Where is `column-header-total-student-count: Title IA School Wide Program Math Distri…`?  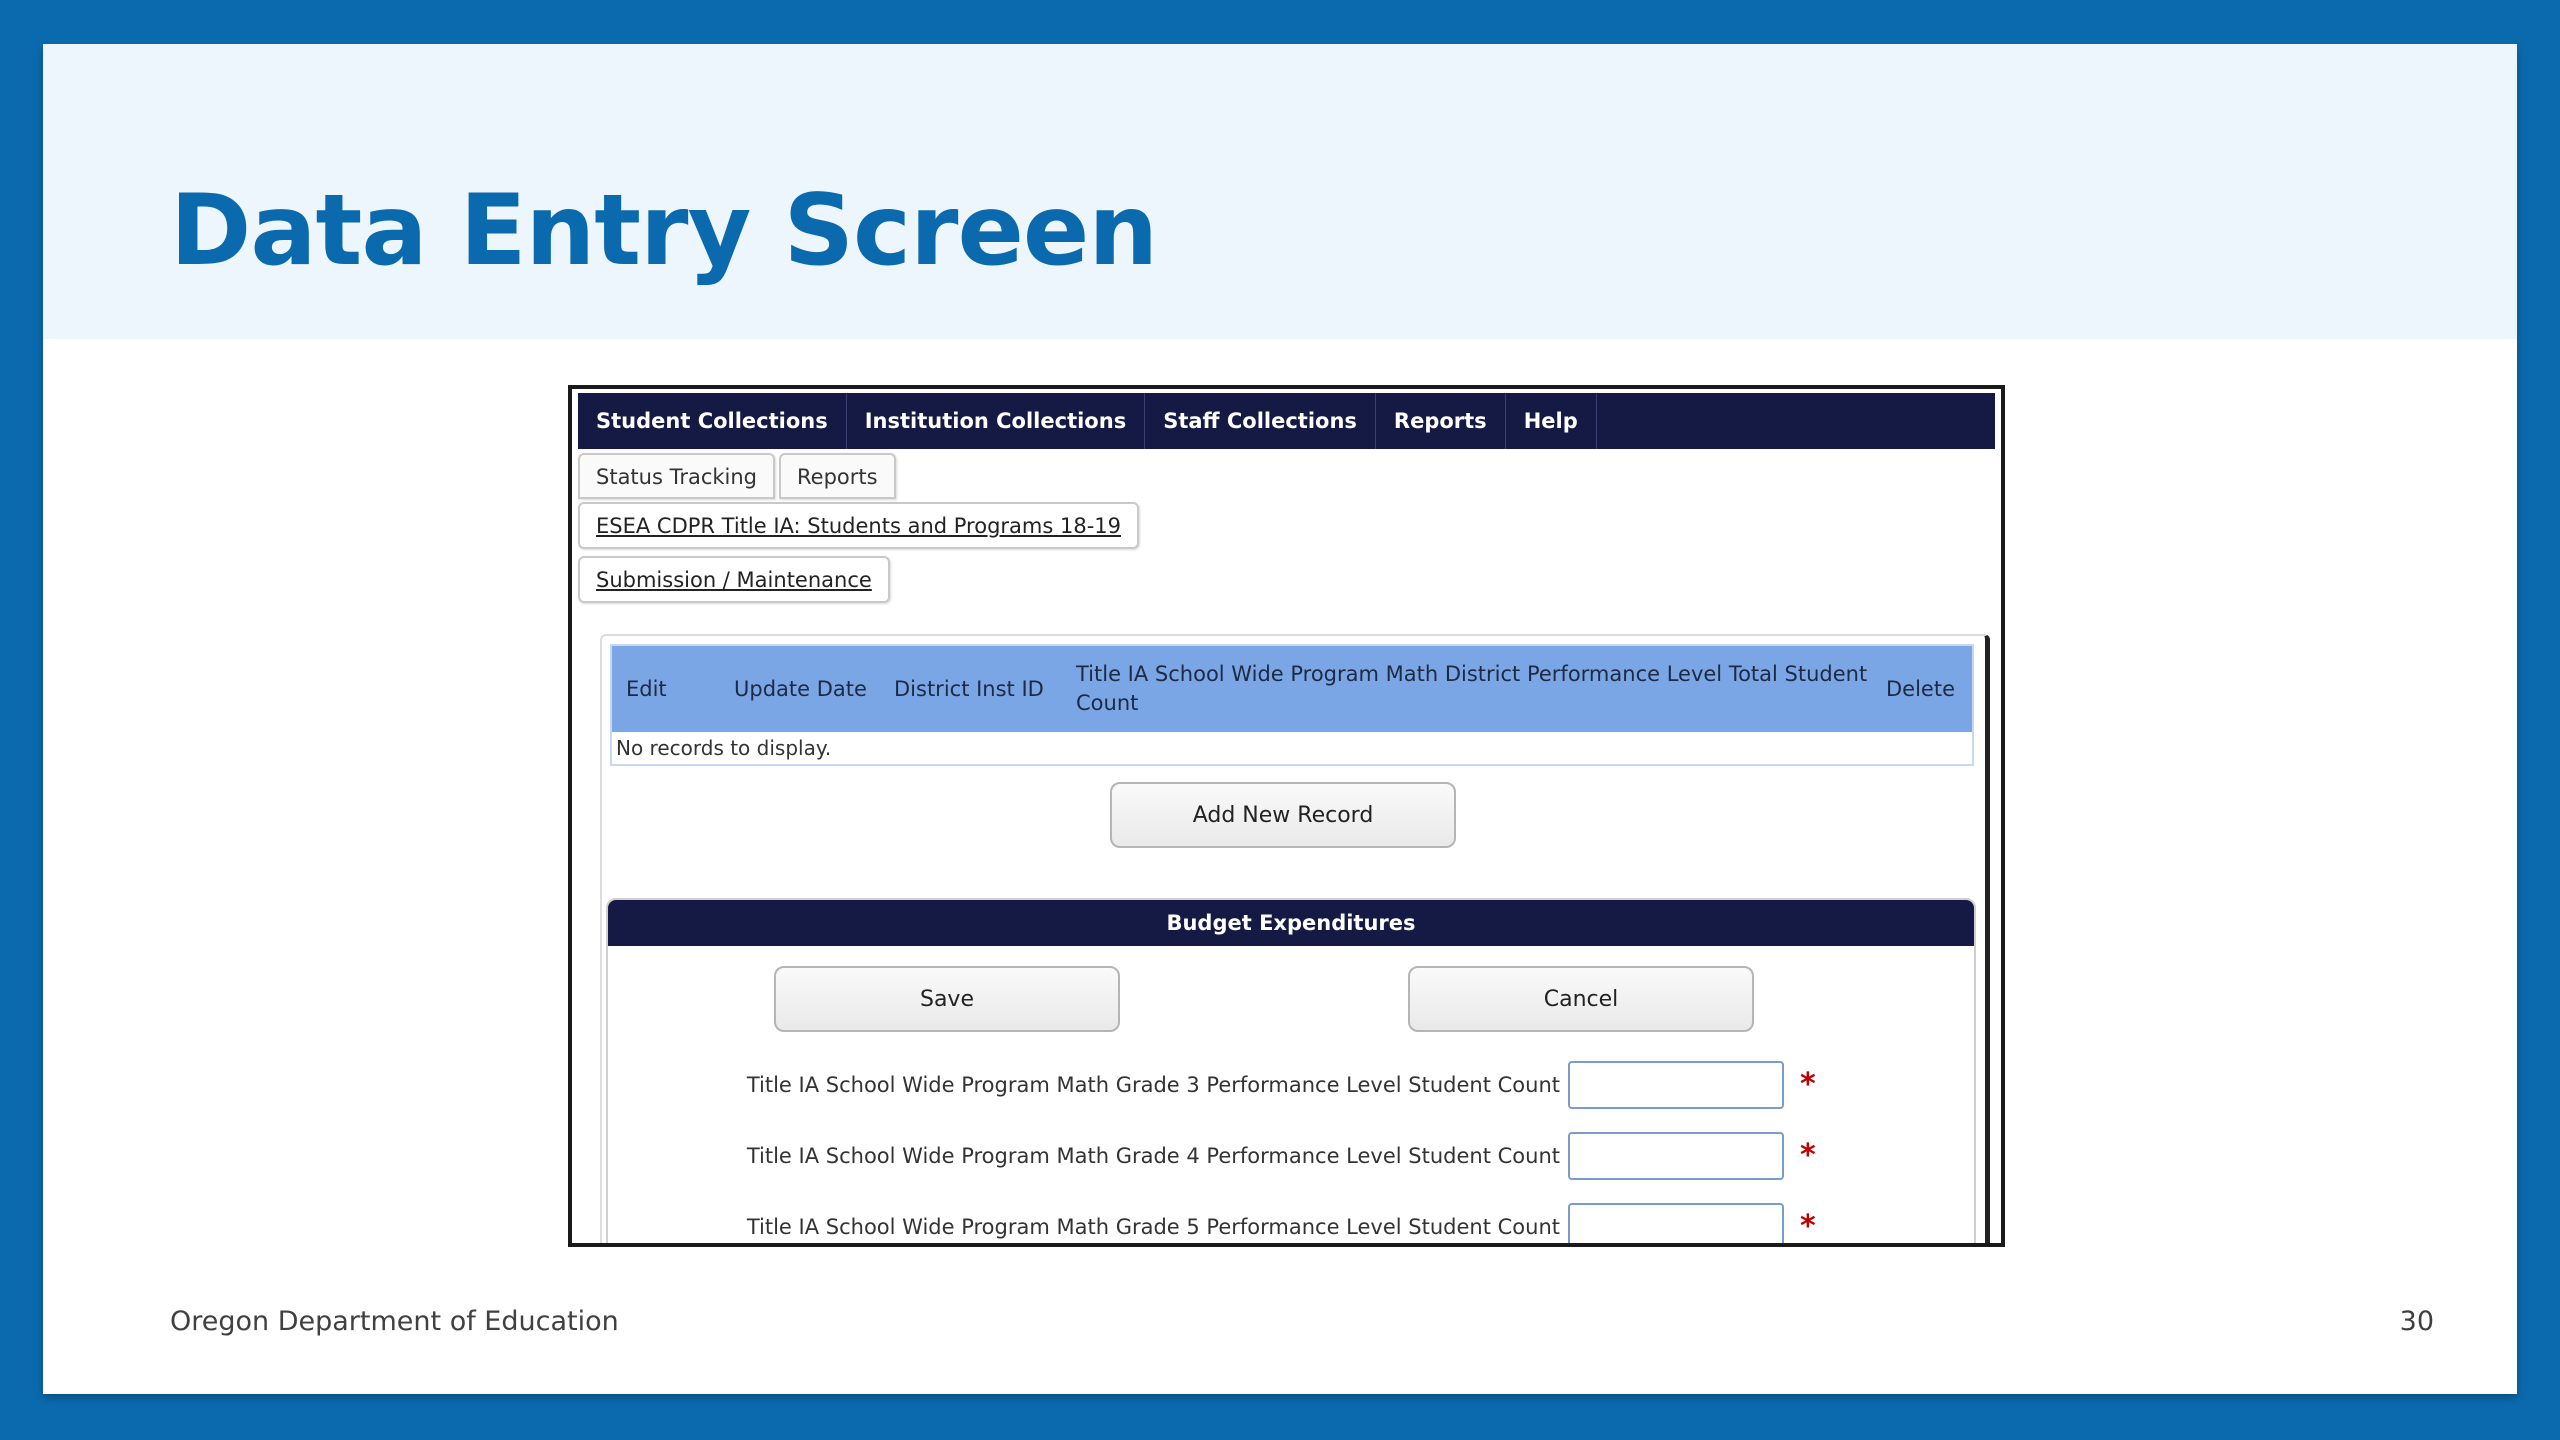 column-header-total-student-count: Title IA School Wide Program Math Distri… is located at coordinates (1467, 689).